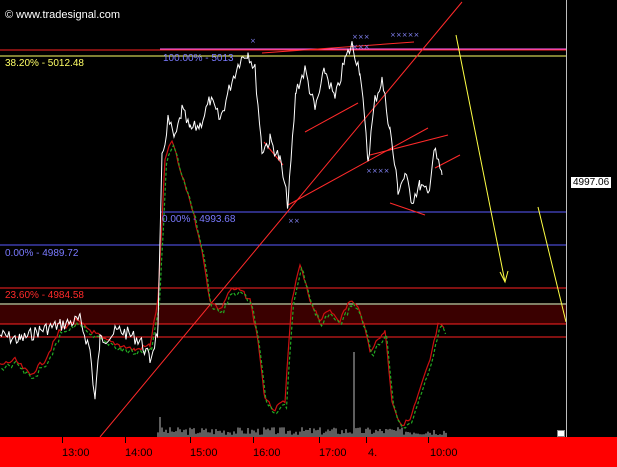  I want to click on price-scale: 4997.06, so click(591, 218).